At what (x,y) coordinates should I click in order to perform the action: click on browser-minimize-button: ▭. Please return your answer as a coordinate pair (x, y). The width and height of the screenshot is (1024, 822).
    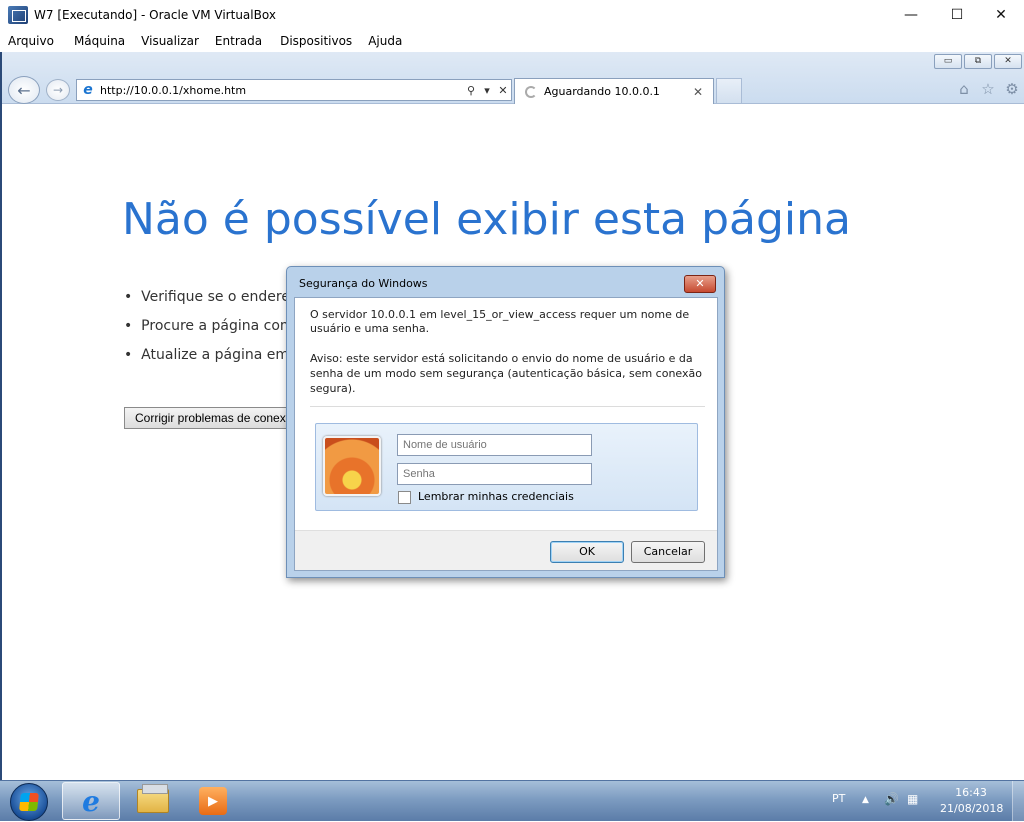
    Looking at the image, I should click on (948, 61).